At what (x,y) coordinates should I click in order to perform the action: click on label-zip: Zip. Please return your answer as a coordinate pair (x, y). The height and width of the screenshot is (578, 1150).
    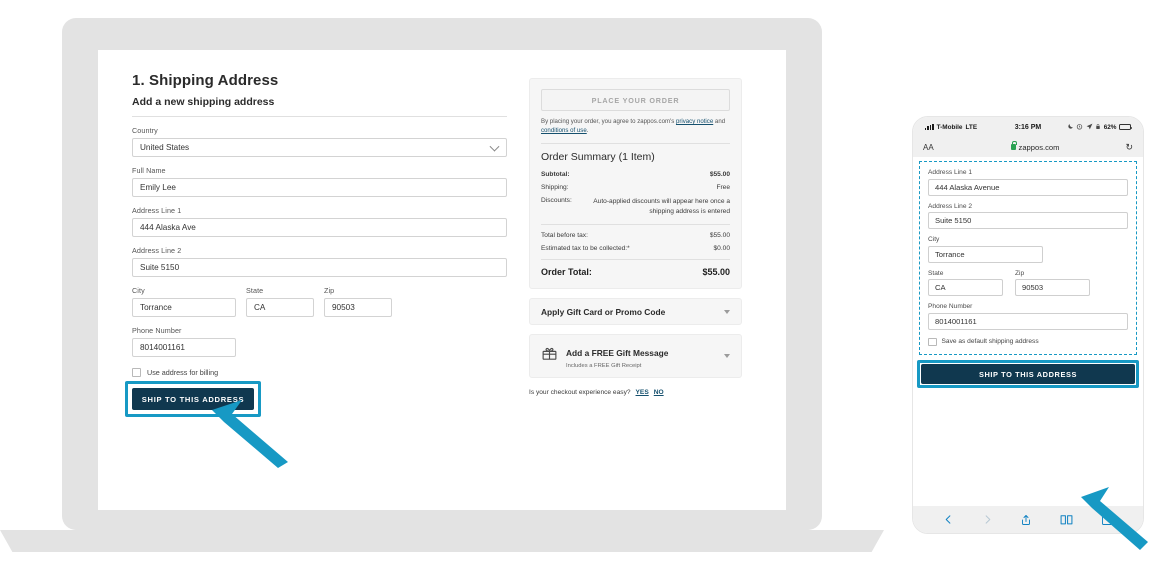
    Looking at the image, I should click on (329, 290).